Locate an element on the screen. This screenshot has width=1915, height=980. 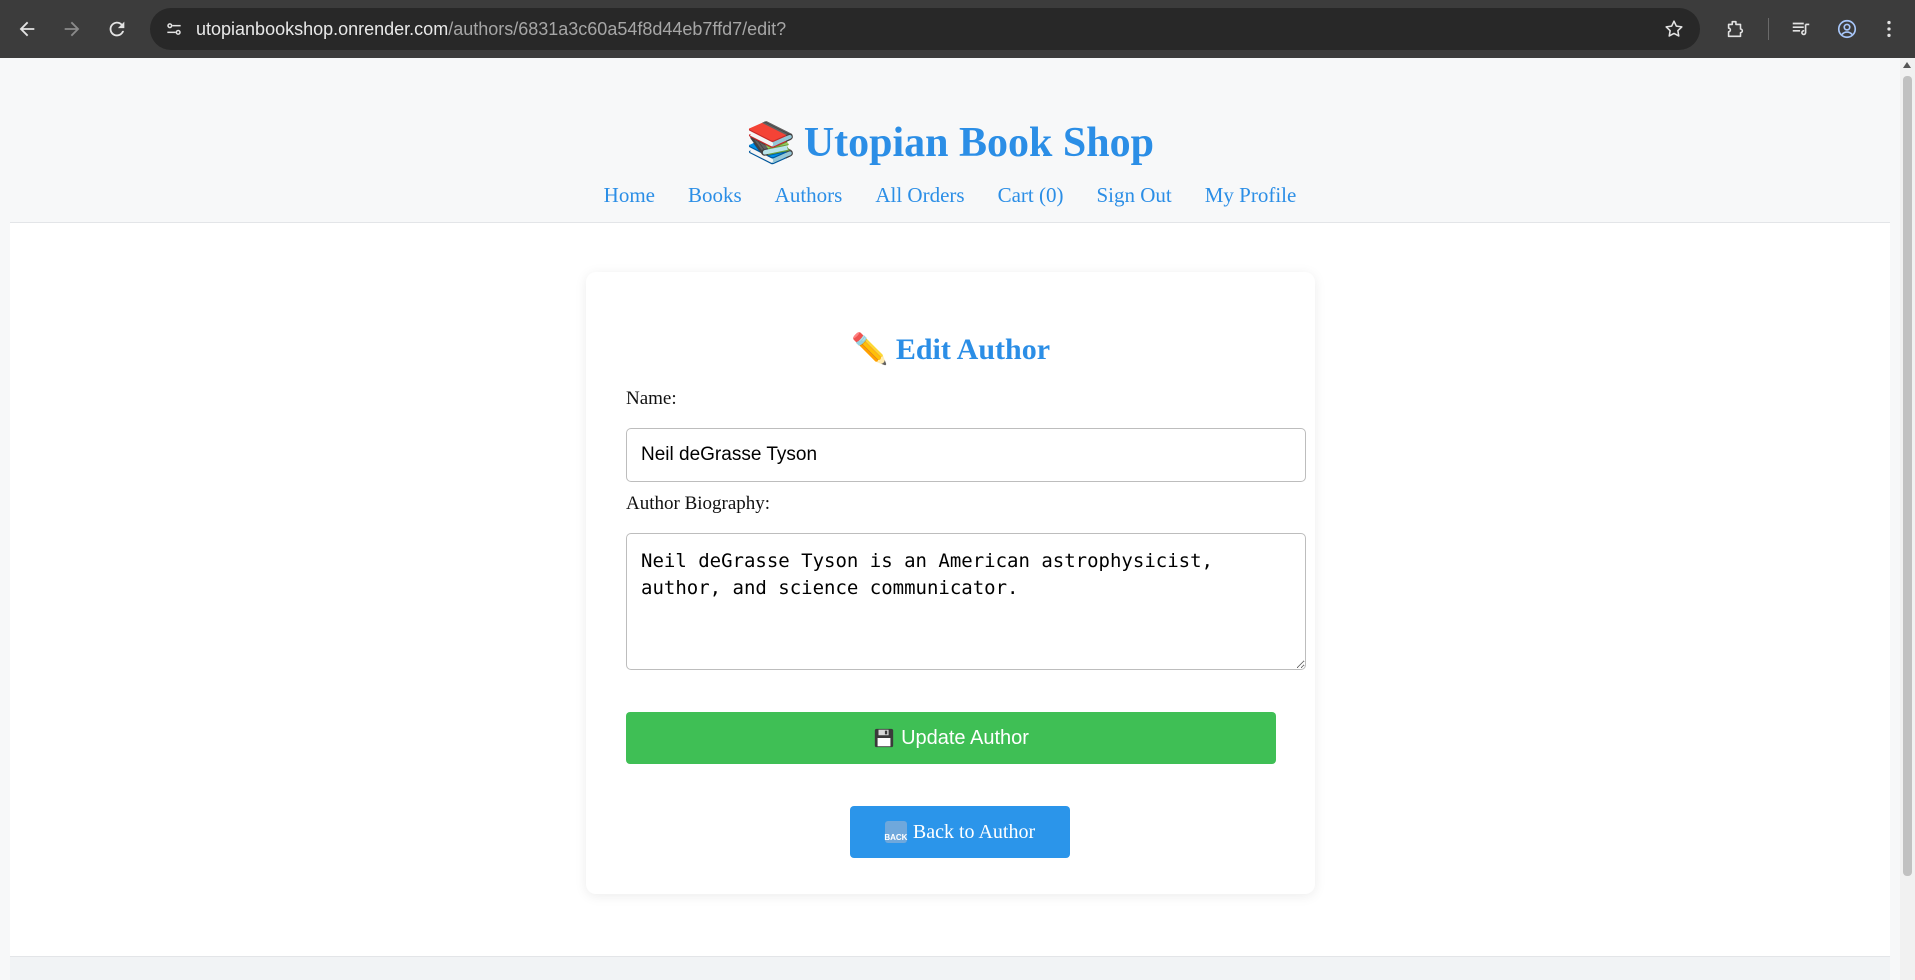
profile-avatar-icon is located at coordinates (1847, 29).